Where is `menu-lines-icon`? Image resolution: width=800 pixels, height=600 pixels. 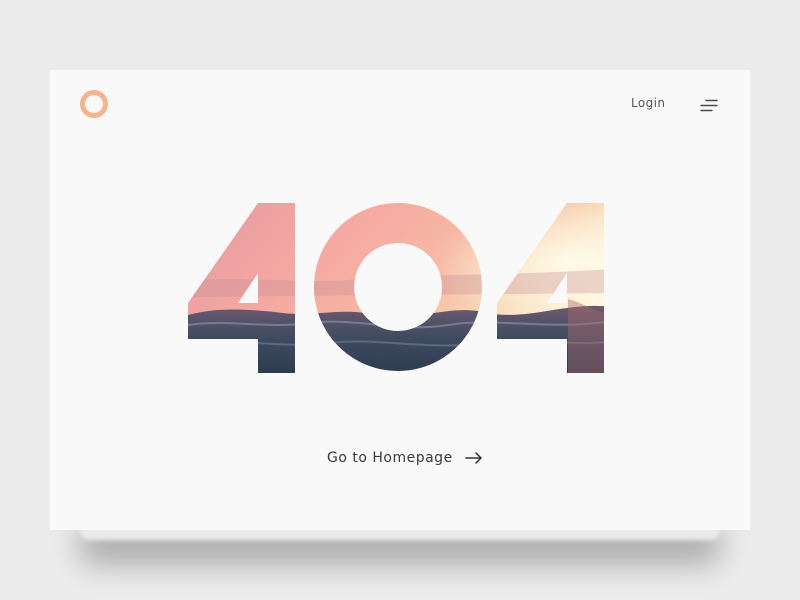
menu-lines-icon is located at coordinates (709, 105).